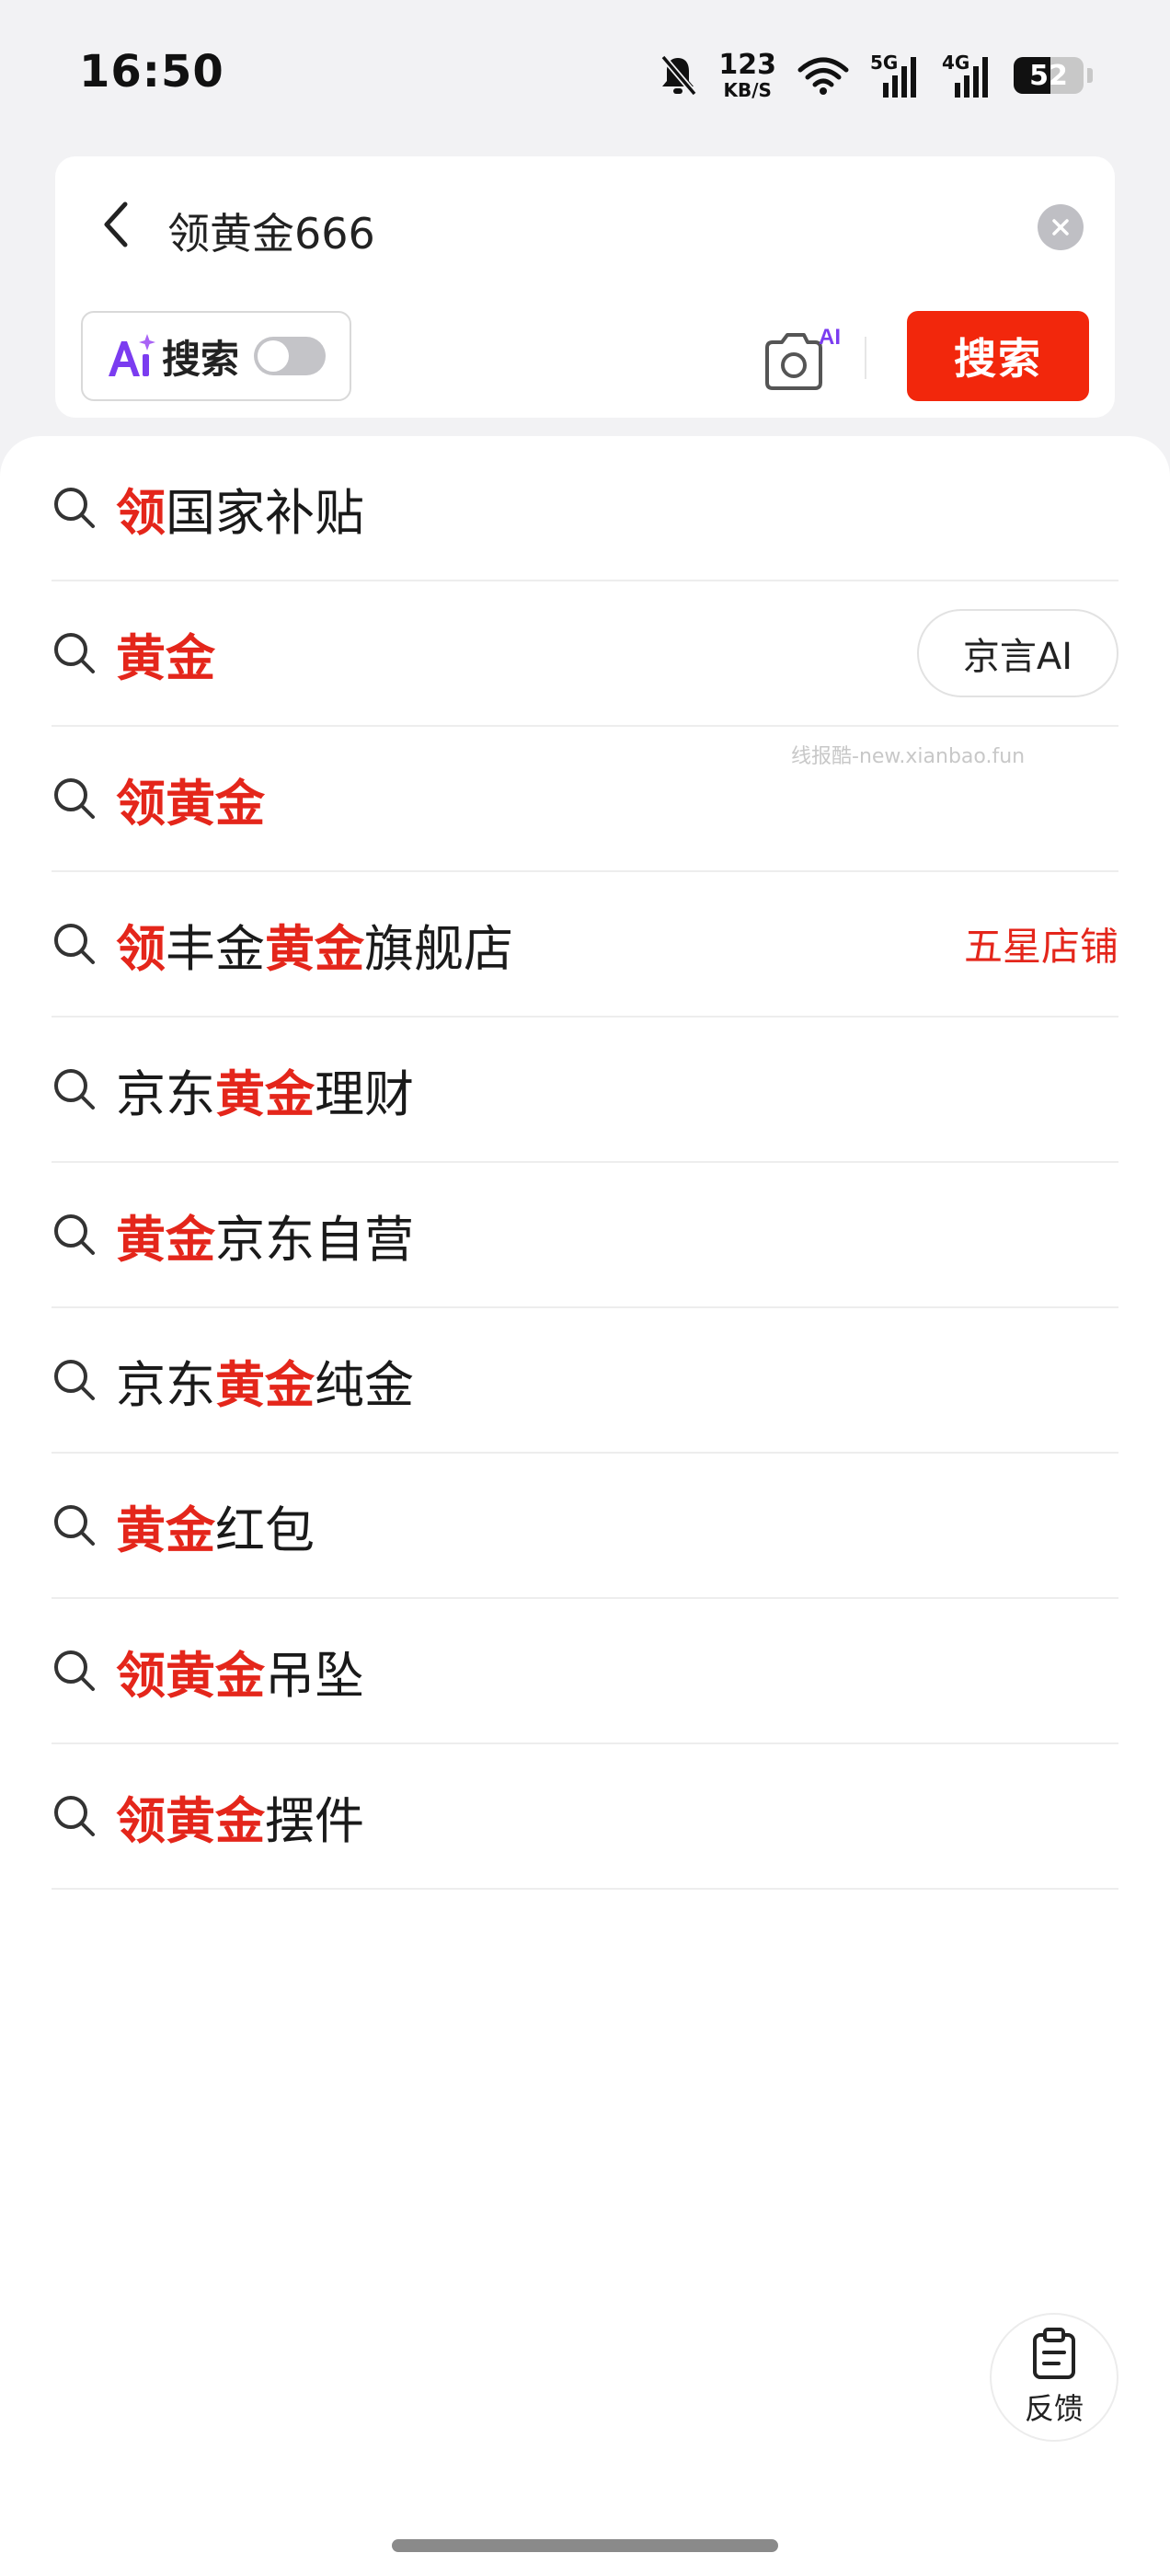 This screenshot has height=2576, width=1170. I want to click on camera-search-button: AI, so click(799, 357).